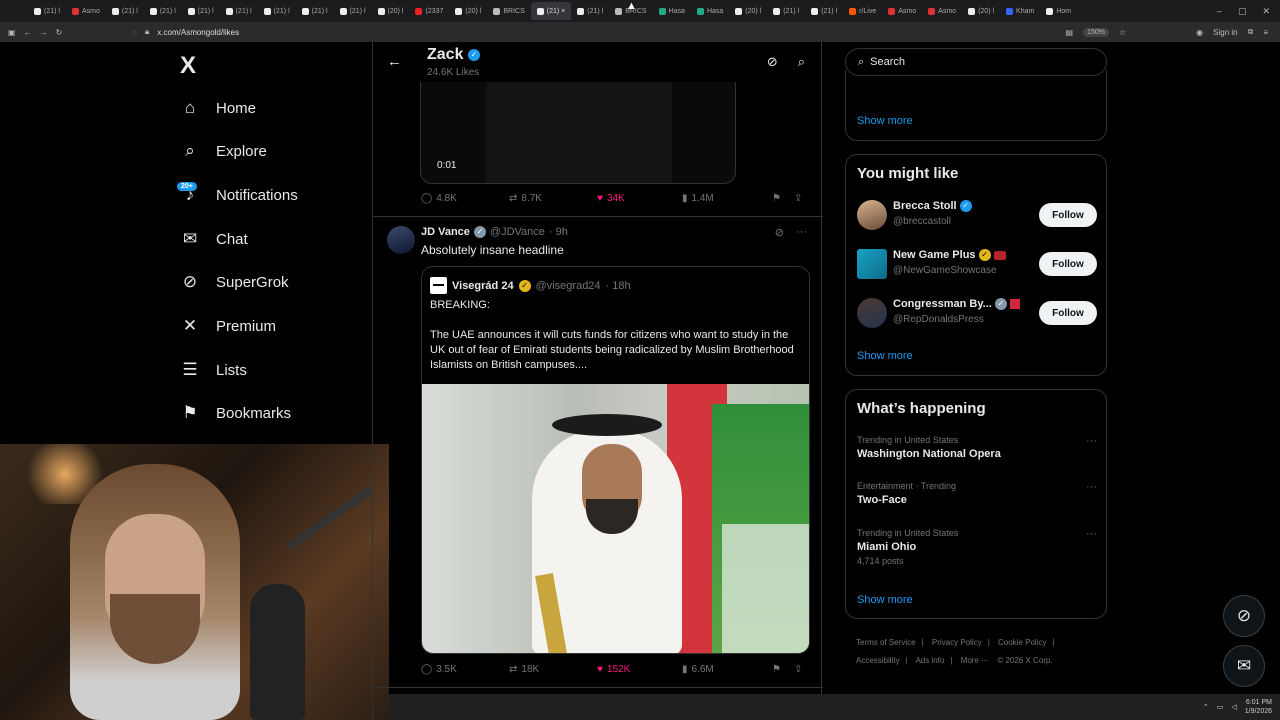  What do you see at coordinates (1225, 32) in the screenshot?
I see `sign-in-link: Sign in` at bounding box center [1225, 32].